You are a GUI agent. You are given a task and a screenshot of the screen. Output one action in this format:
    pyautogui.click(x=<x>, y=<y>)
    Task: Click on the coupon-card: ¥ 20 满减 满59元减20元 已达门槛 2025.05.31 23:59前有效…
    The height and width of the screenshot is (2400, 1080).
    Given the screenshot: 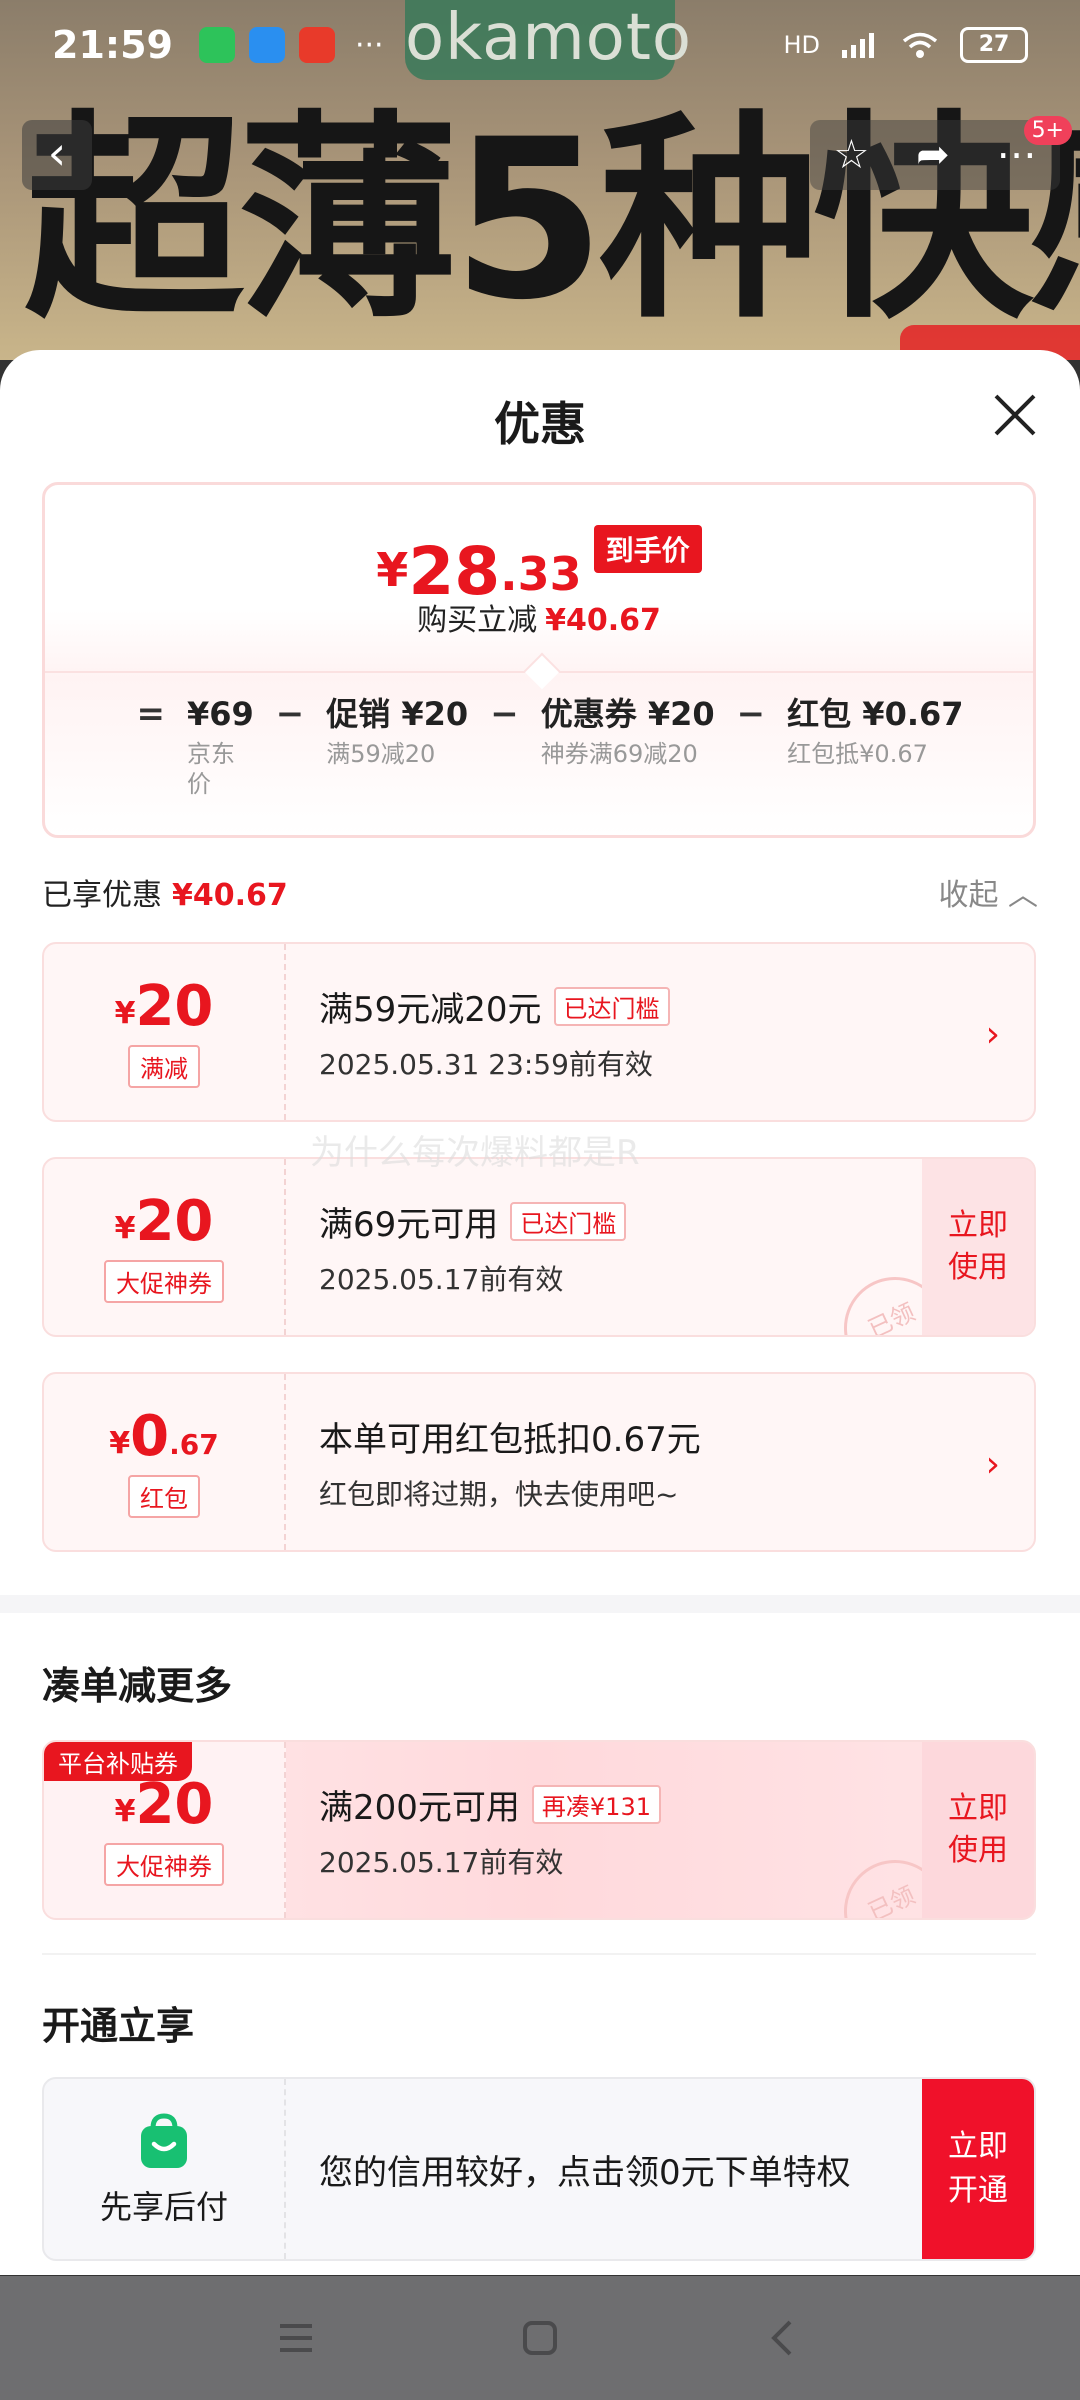 What is the action you would take?
    pyautogui.click(x=539, y=1032)
    